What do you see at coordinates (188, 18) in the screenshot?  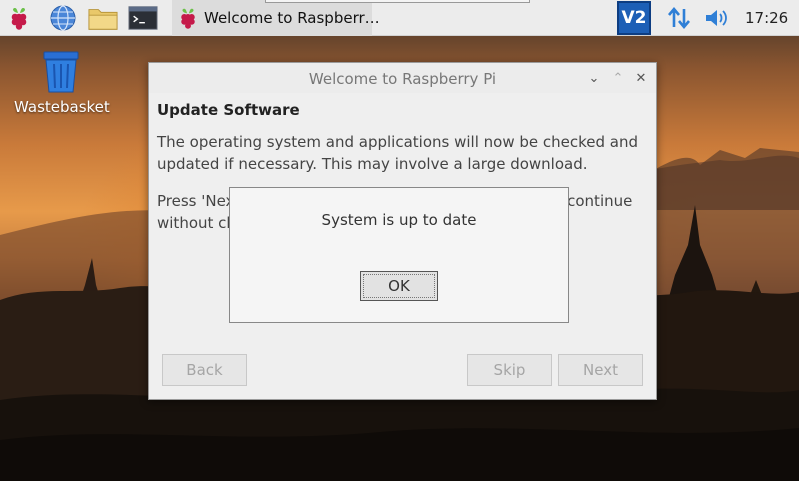 I see `raspberry-icon` at bounding box center [188, 18].